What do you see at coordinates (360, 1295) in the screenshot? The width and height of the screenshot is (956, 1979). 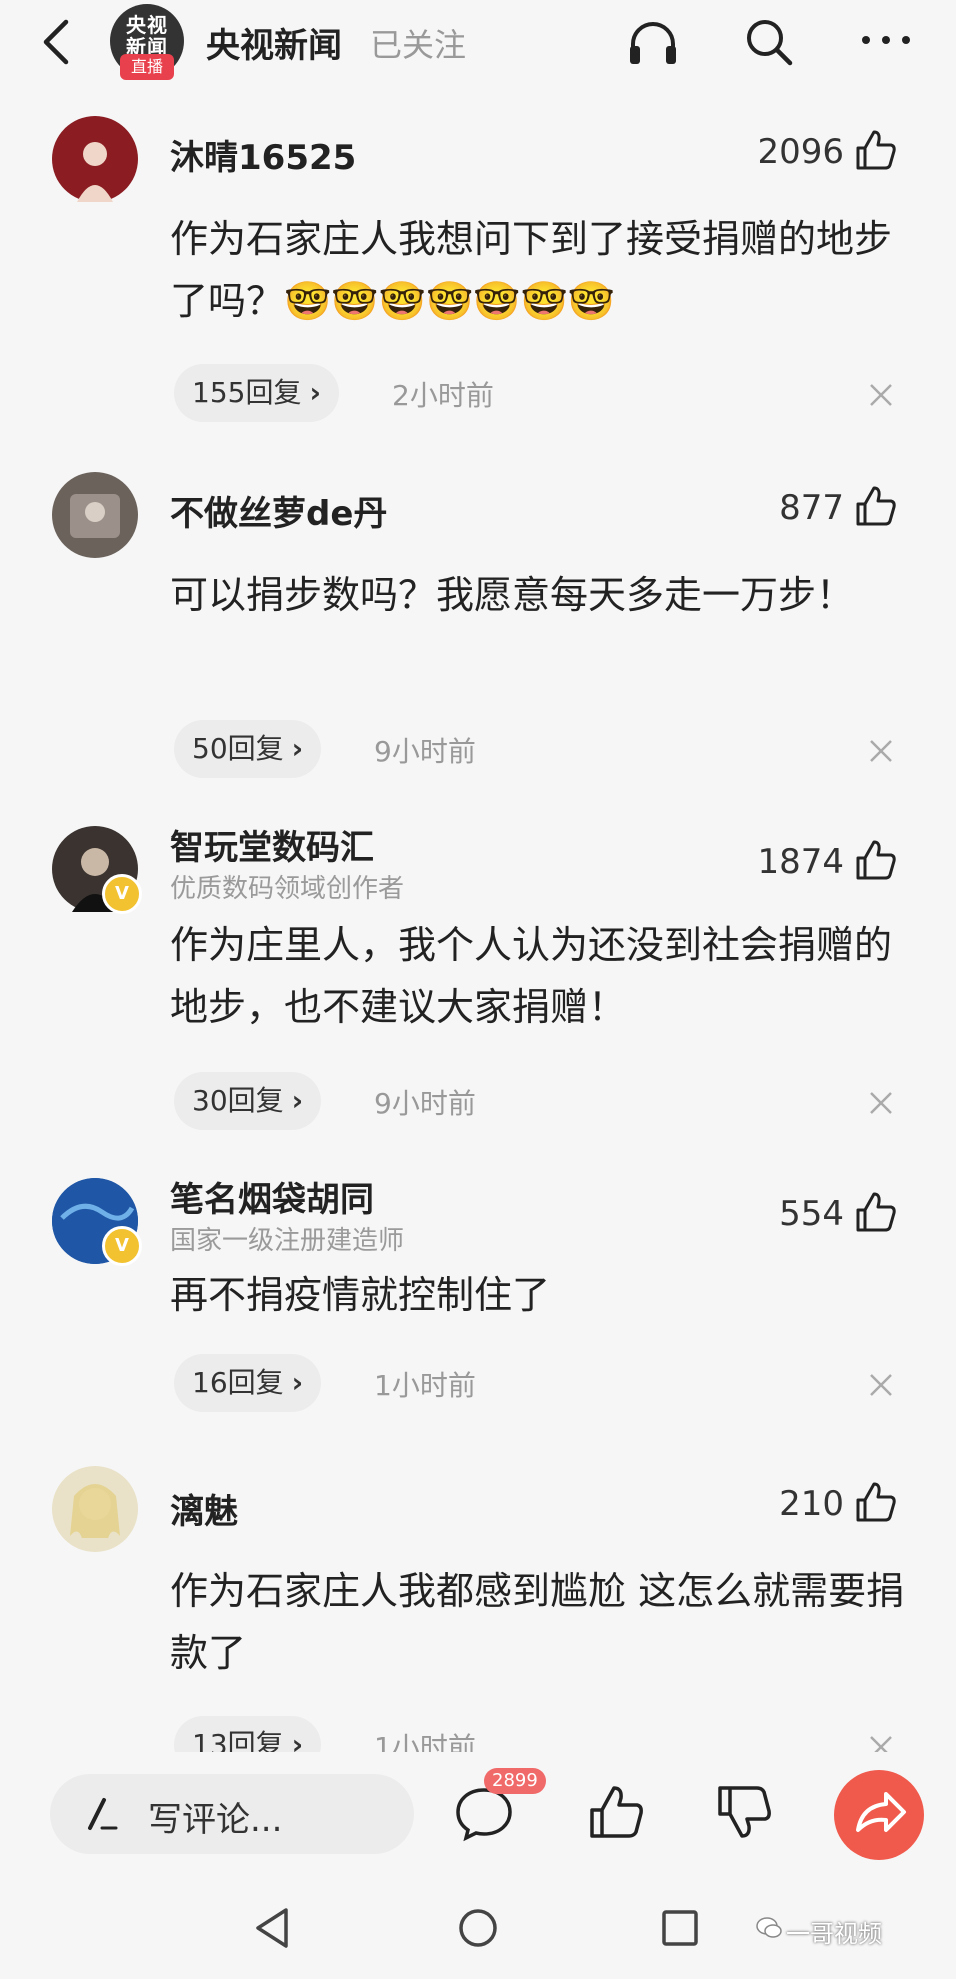 I see `comment-text: 再不捐疫情就控制住了` at bounding box center [360, 1295].